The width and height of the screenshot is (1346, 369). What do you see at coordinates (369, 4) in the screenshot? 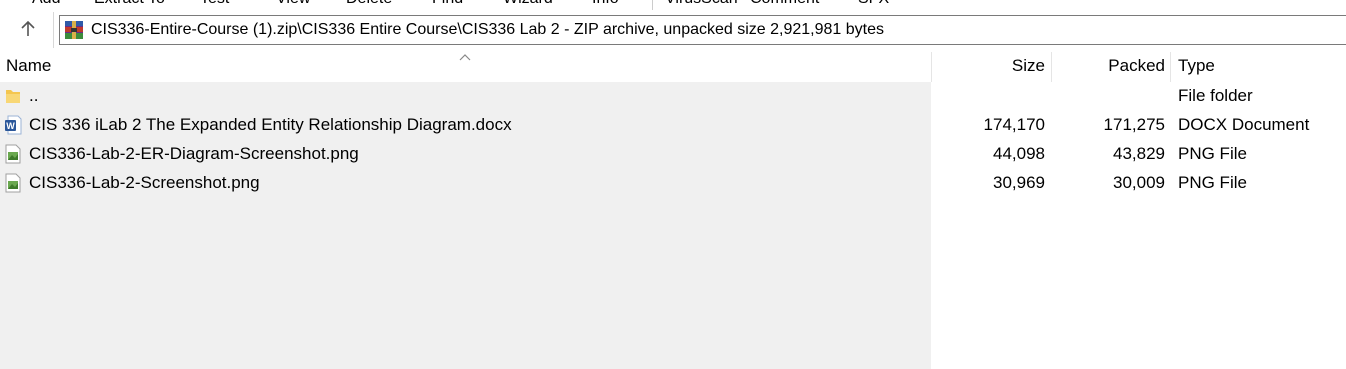
I see `toolbar-delete-button: Delete` at bounding box center [369, 4].